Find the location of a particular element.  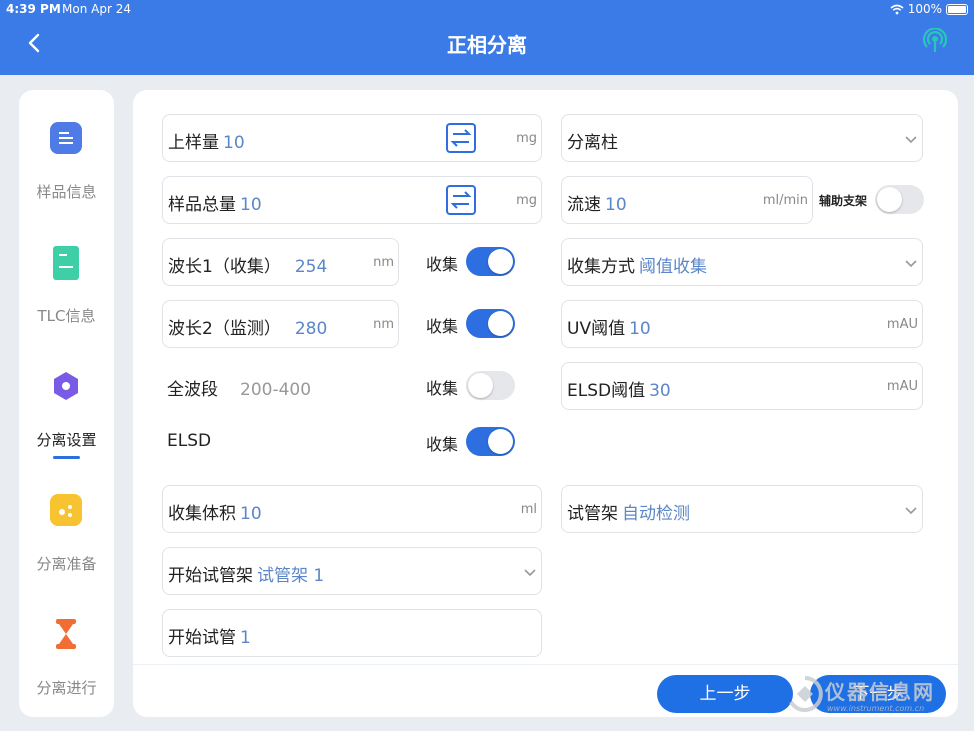

sidebar-item-label: 分离进行 is located at coordinates (66, 688).